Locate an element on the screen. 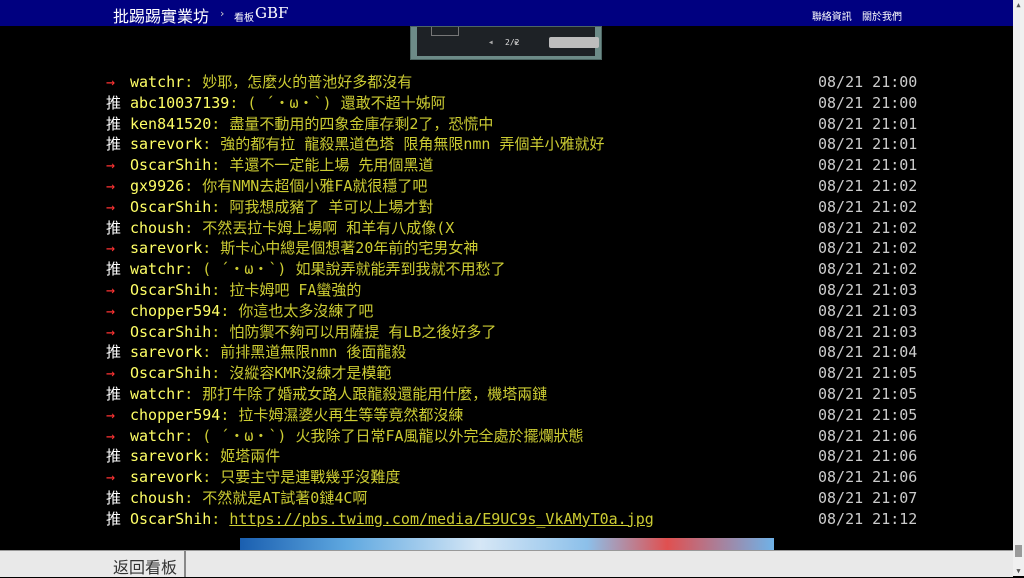  embedded-image-preview is located at coordinates (507, 544).